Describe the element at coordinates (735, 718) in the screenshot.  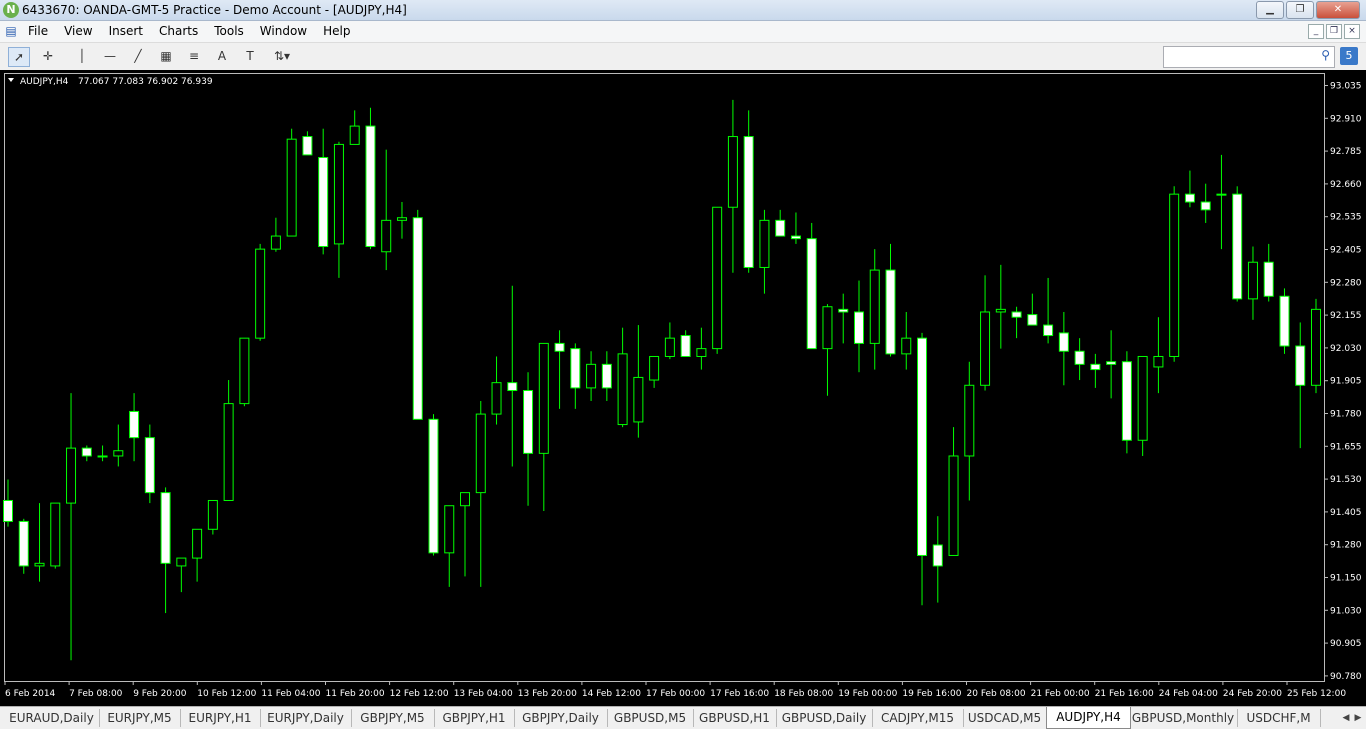
I see `chart-tab: GBPUSD,H1` at that location.